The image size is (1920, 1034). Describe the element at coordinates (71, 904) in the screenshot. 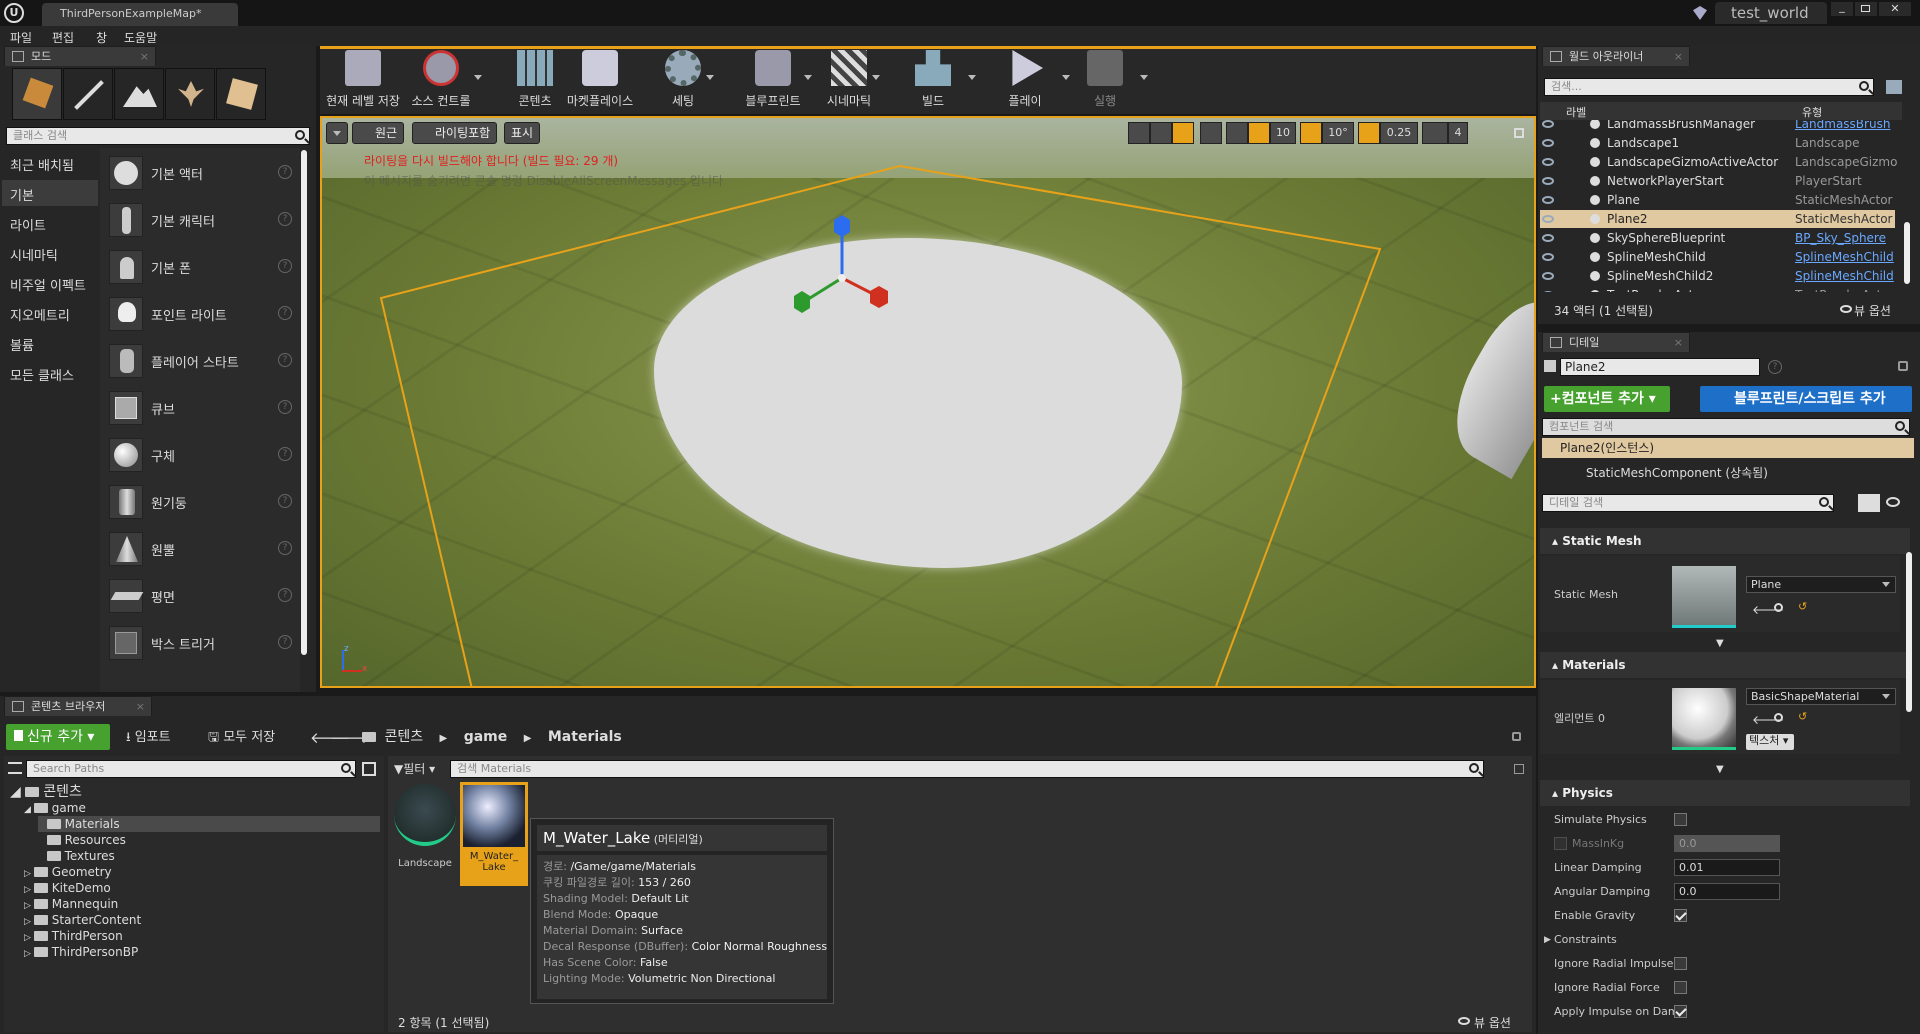

I see `folder-tree-item: ▷ Mannequin` at that location.